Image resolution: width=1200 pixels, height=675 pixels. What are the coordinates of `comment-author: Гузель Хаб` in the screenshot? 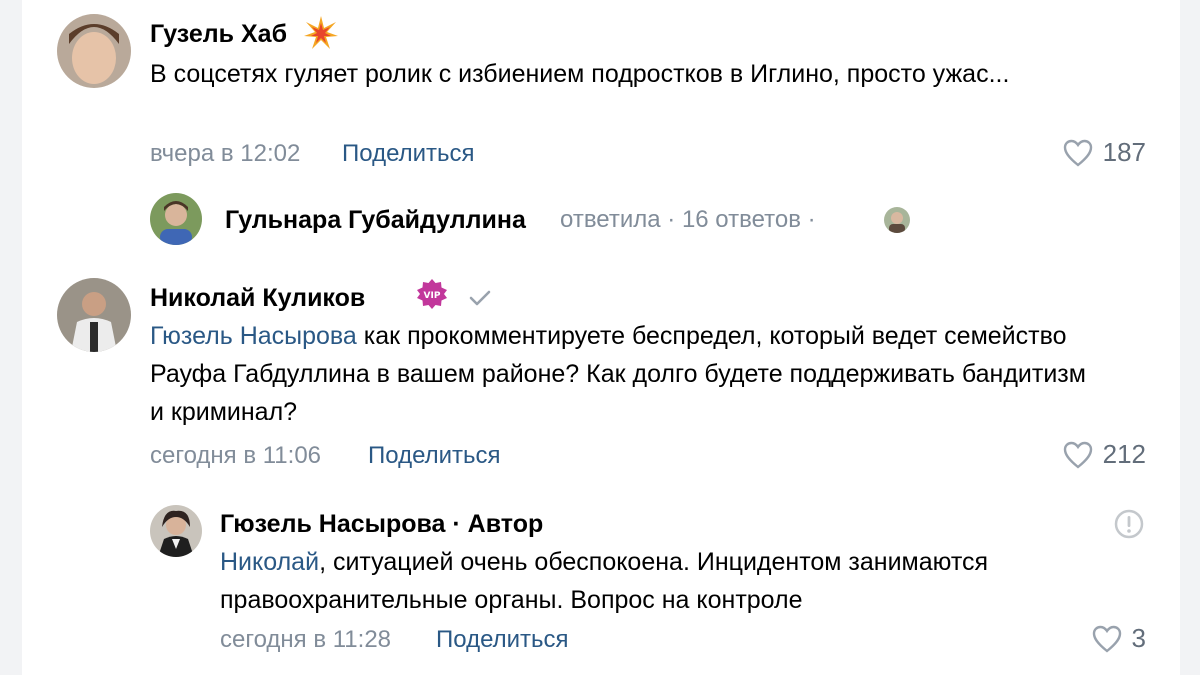 It's located at (218, 34).